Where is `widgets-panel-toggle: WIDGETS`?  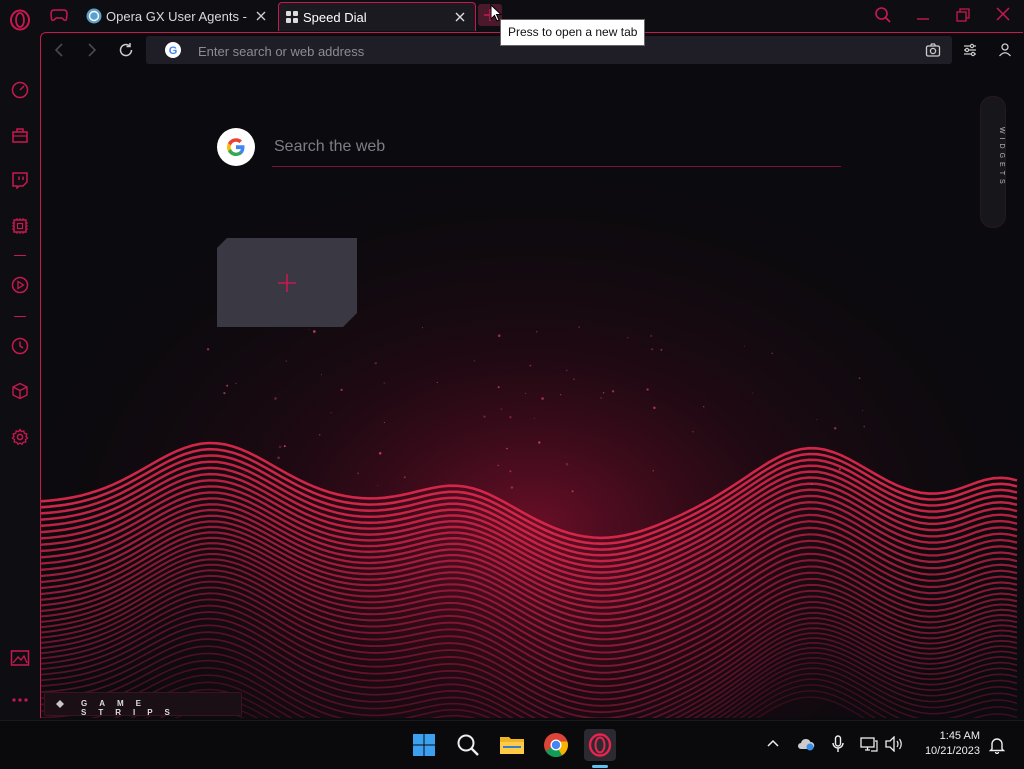
widgets-panel-toggle: WIDGETS is located at coordinates (993, 162).